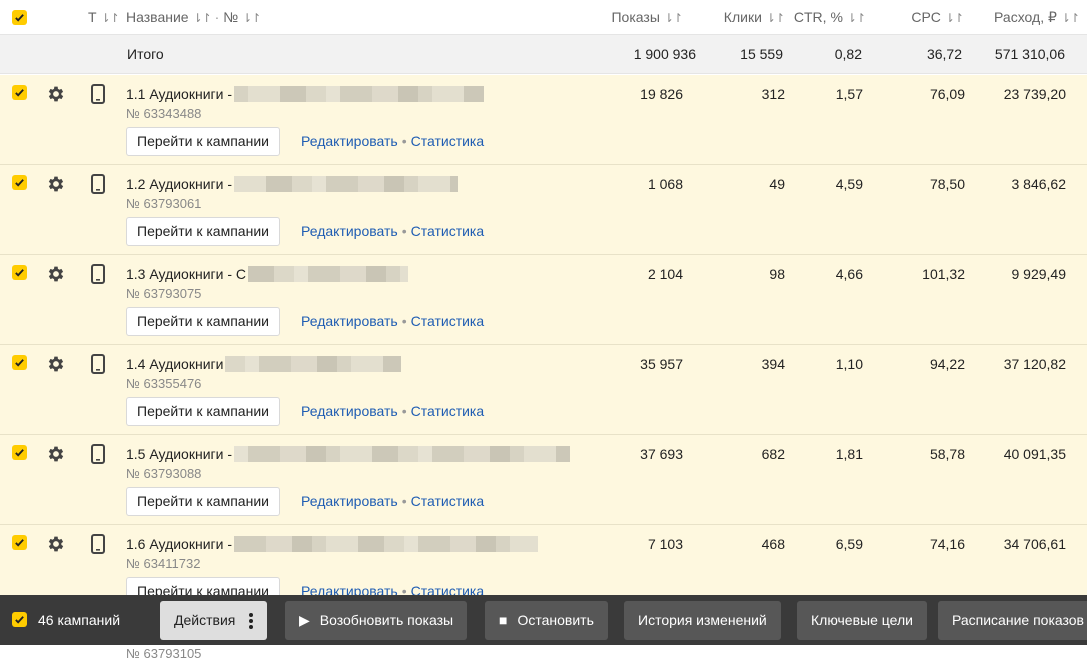  I want to click on actions-button: Действия, so click(214, 620).